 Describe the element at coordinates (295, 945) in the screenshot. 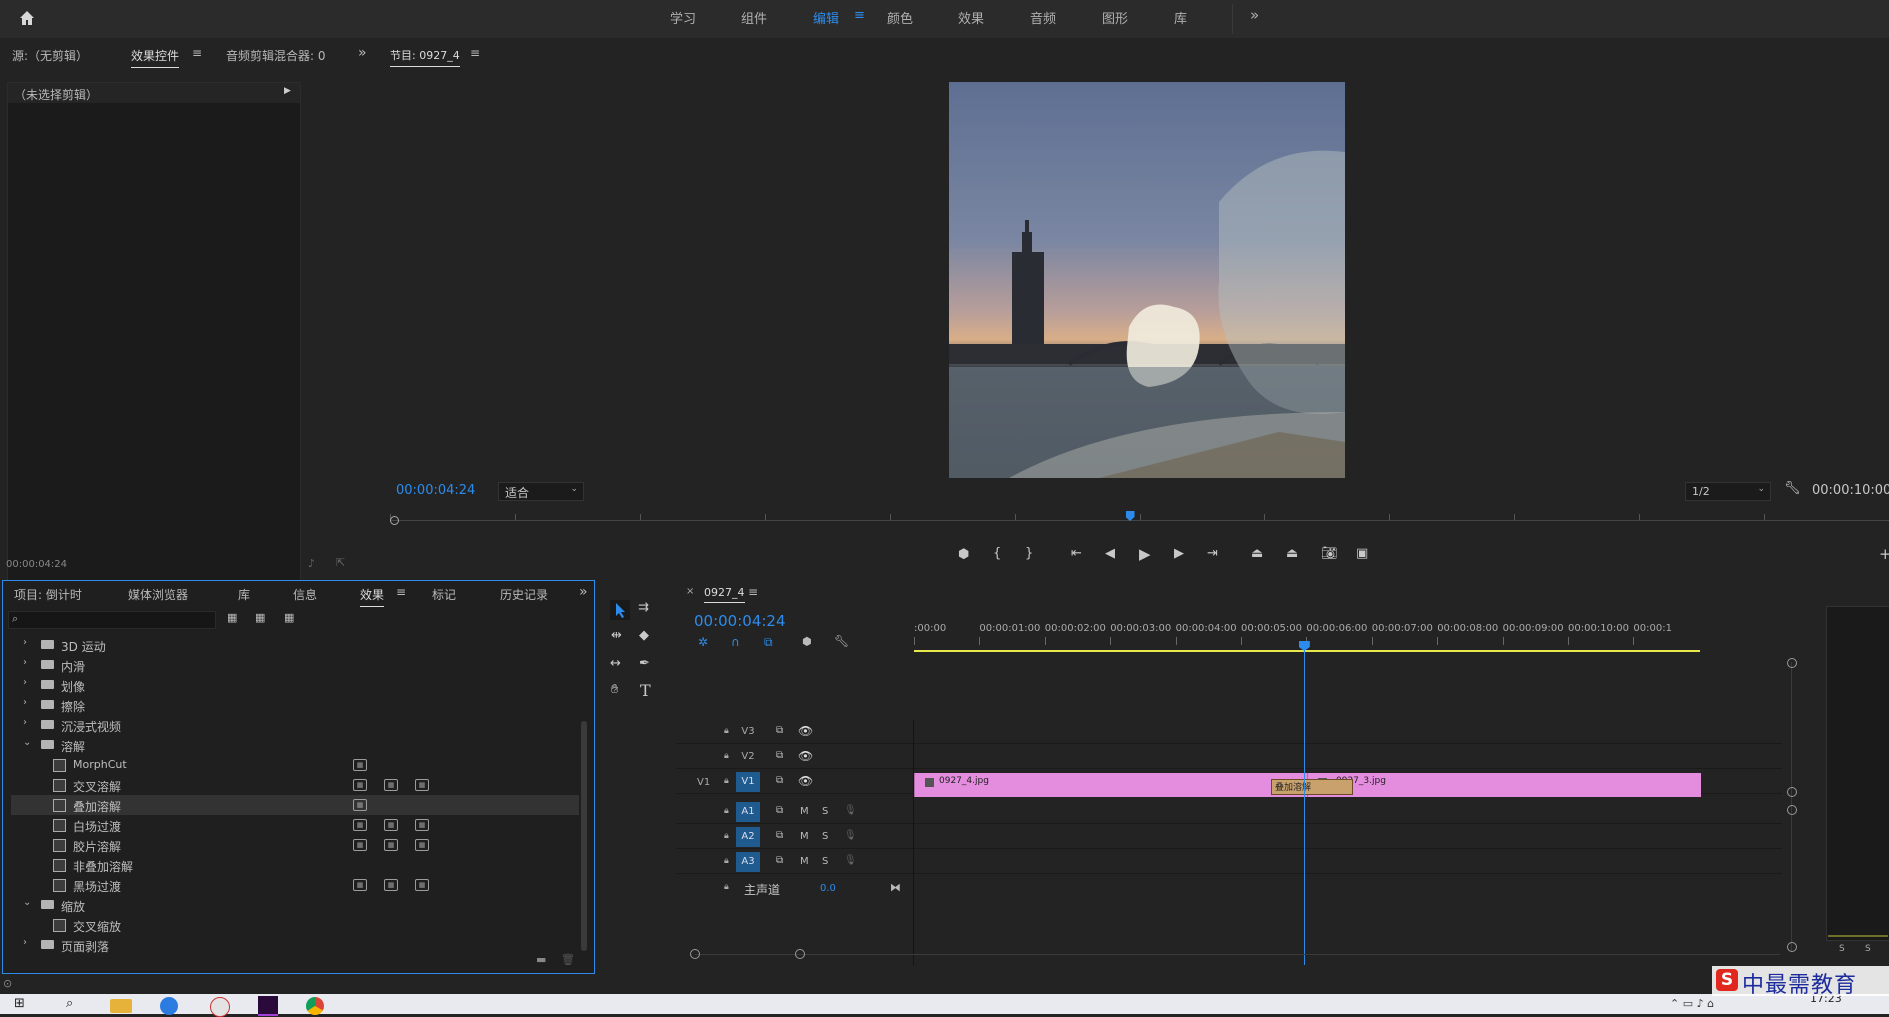

I see `effect-folder: › 页面剥落` at that location.